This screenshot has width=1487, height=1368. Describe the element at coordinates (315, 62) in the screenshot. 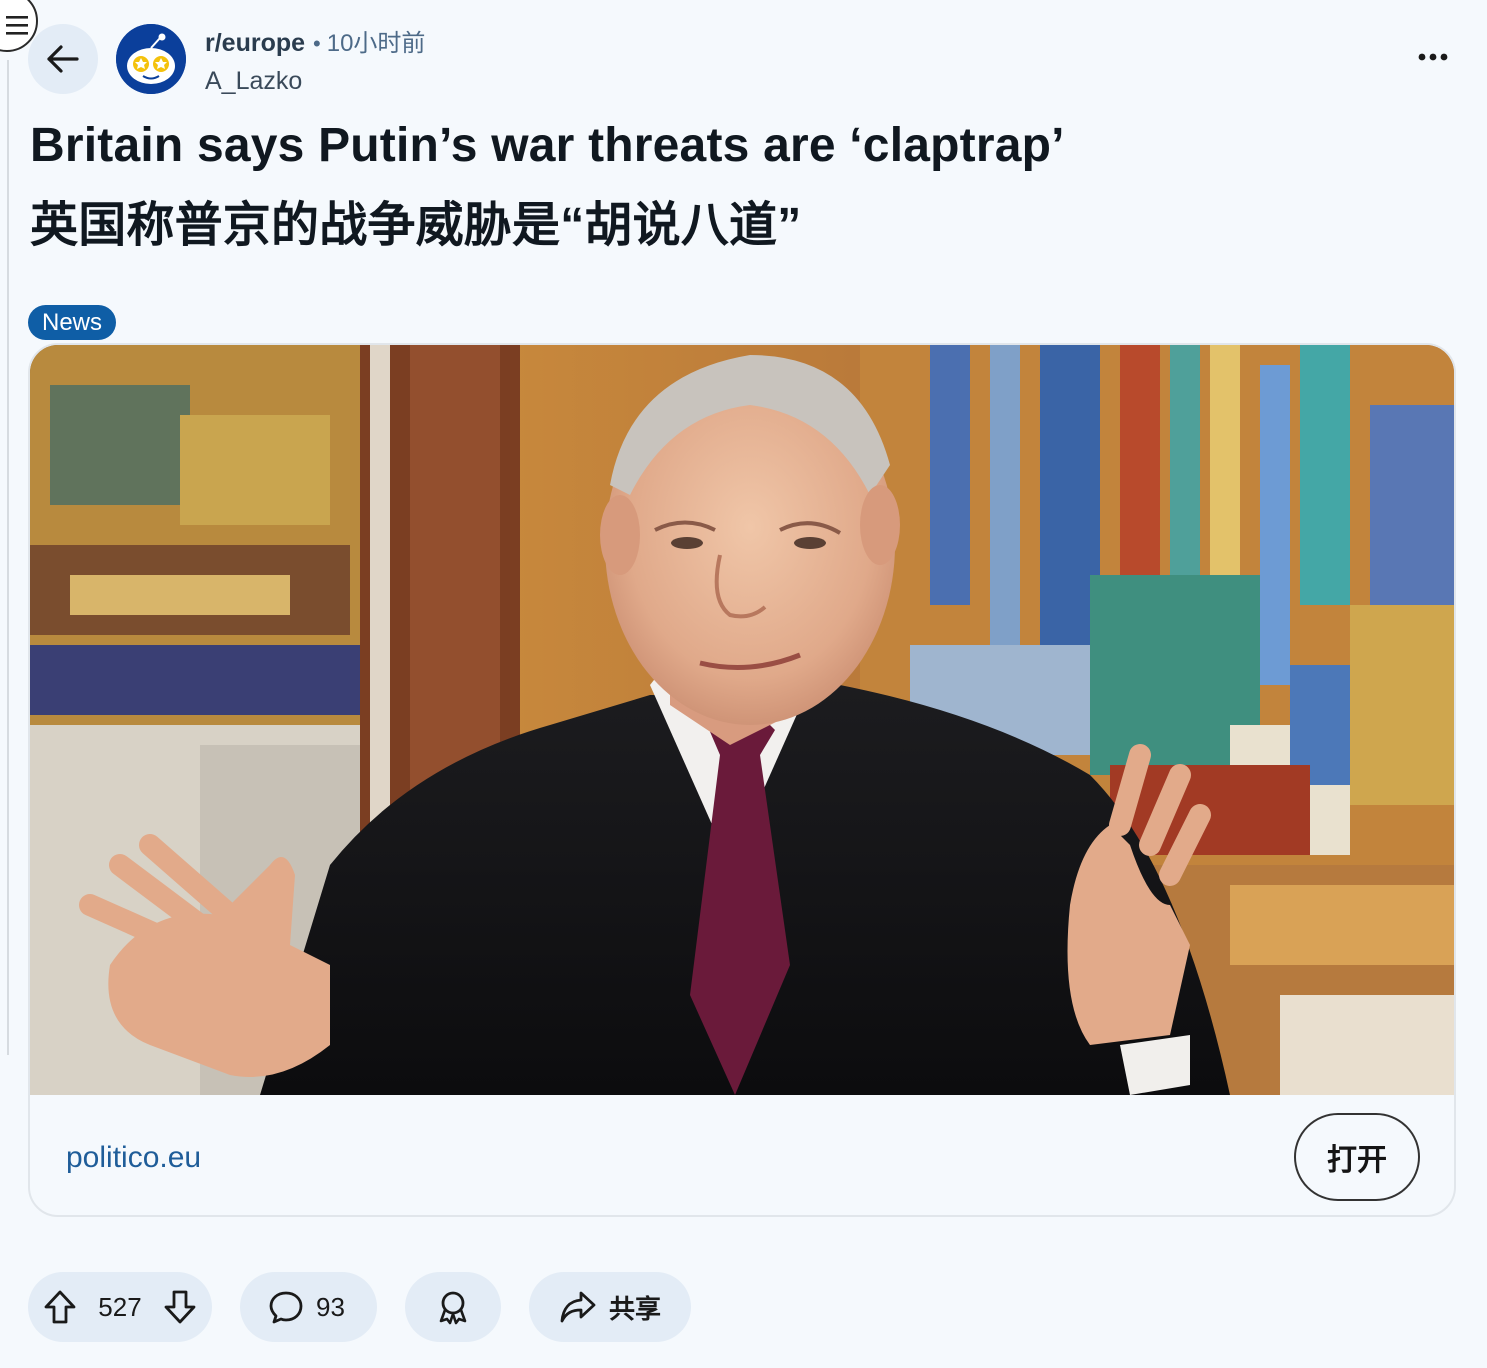

I see `post-meta: r/europe • 10小时前 A_Lazko` at that location.